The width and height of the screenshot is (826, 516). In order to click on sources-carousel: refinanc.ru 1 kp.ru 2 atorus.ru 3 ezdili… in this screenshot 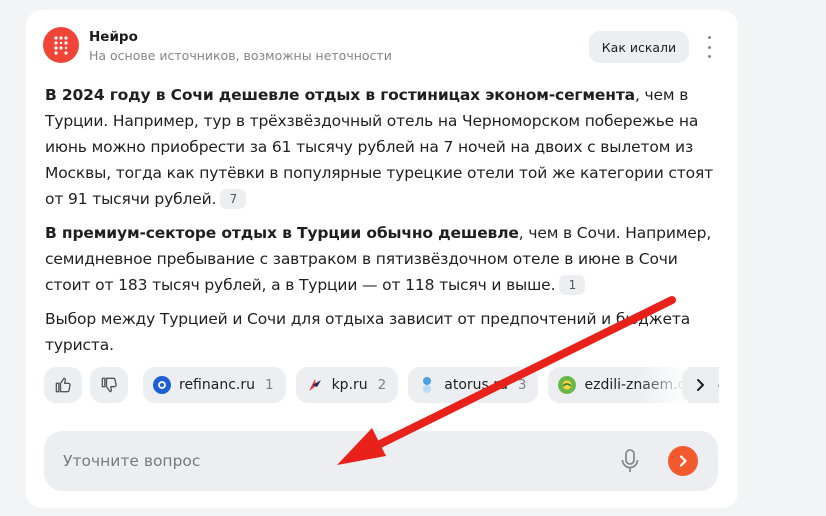, I will do `click(431, 385)`.